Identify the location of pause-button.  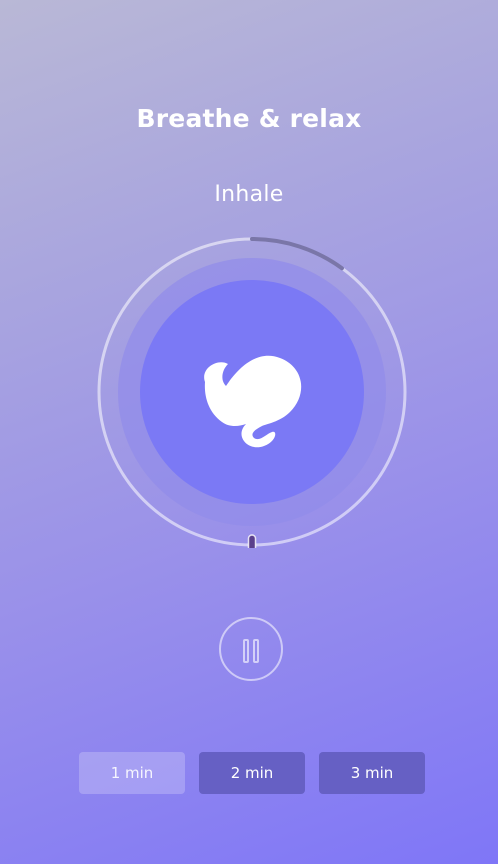
(251, 649).